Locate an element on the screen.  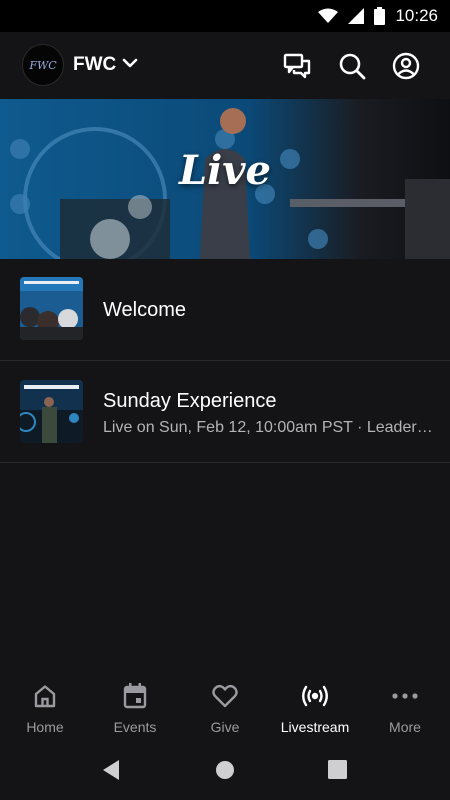
account-circle-icon is located at coordinates (406, 66).